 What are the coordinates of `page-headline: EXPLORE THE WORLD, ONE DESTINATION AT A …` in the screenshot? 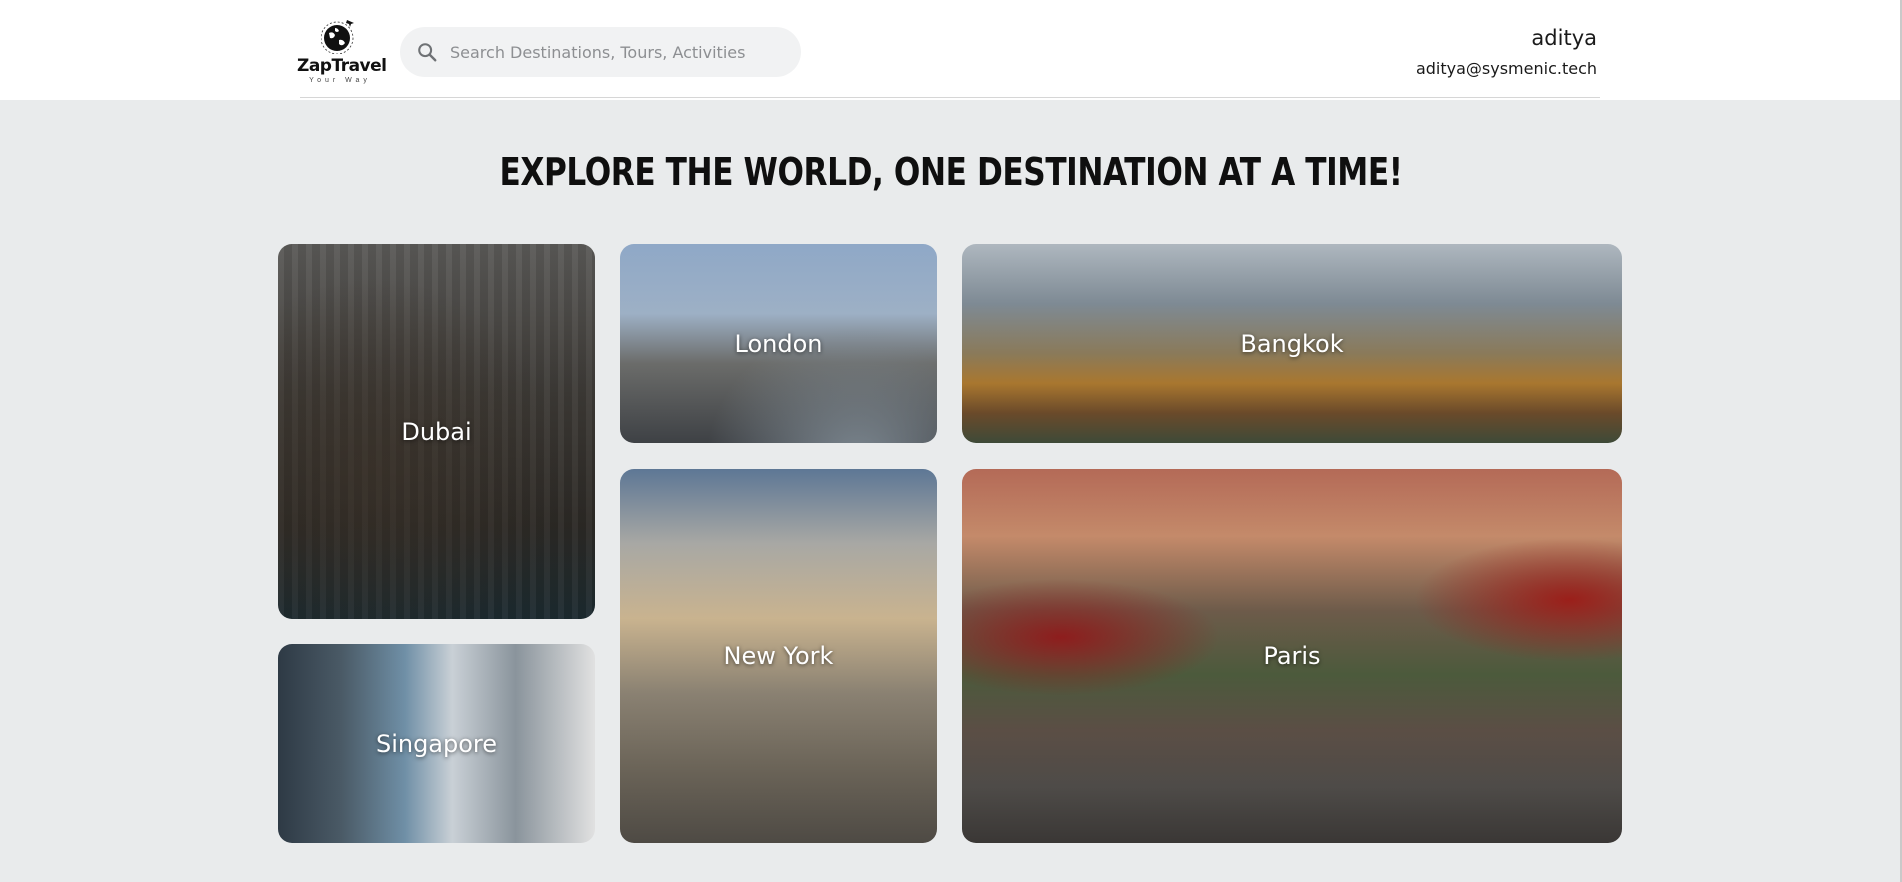 It's located at (951, 172).